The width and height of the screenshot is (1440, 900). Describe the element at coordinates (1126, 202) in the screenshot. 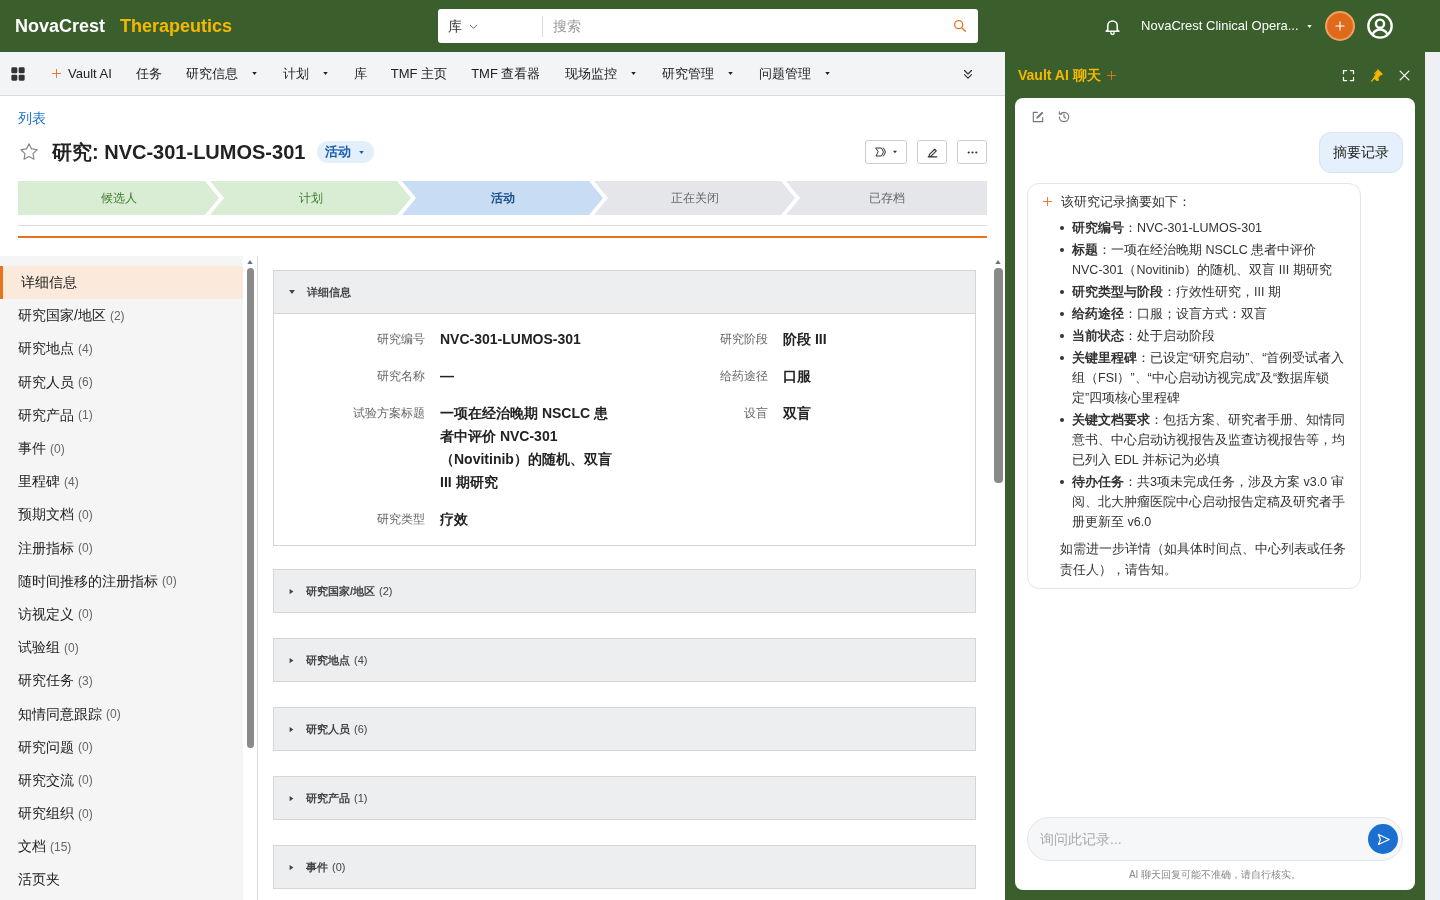

I see `reply-intro: 该研究记录摘要如下：` at that location.